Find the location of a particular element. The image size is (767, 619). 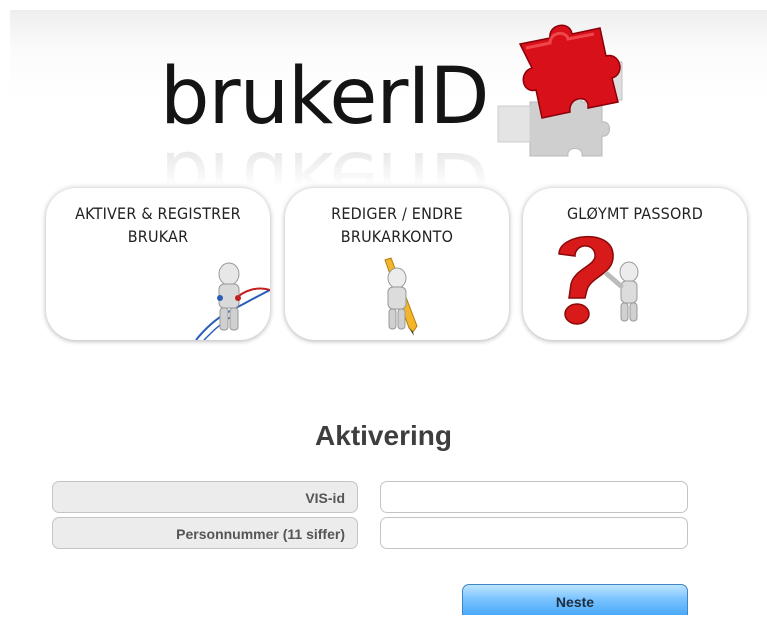

vis-id-label: VIS-id is located at coordinates (205, 497).